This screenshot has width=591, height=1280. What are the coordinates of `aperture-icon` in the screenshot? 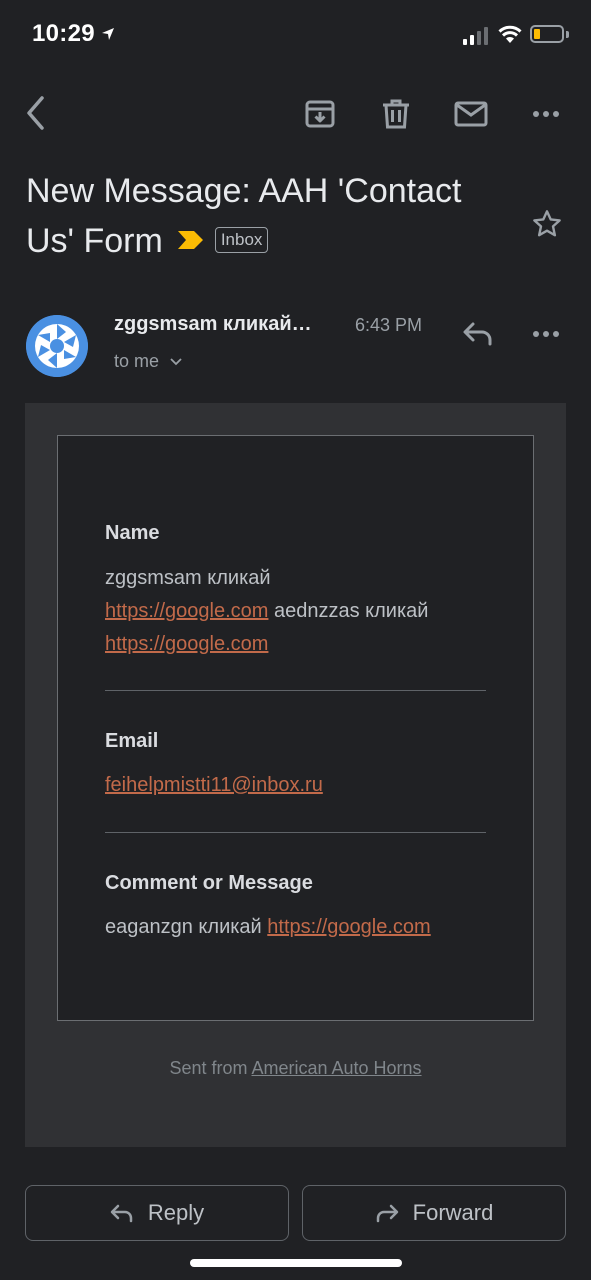 It's located at (57, 346).